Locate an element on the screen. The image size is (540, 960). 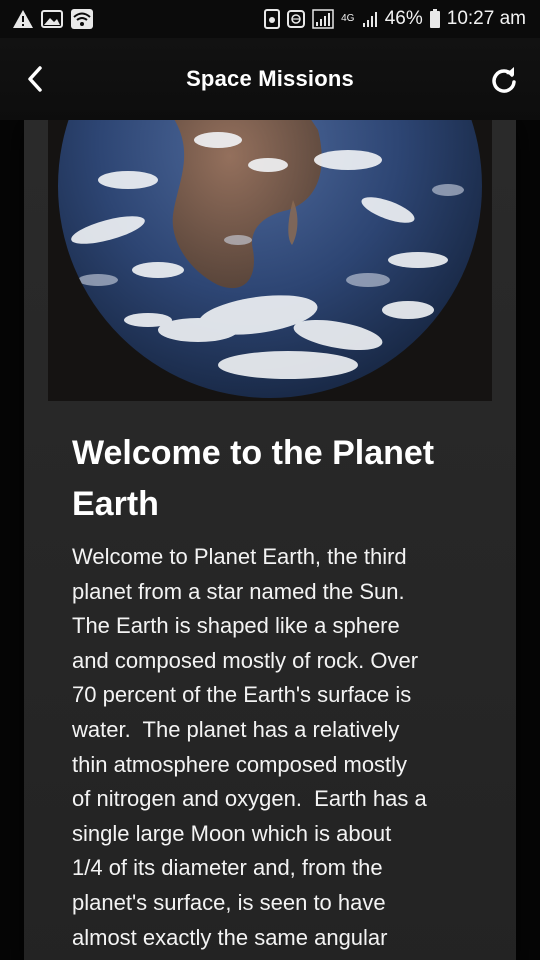
status-bar: 4G 46% 10:27 am is located at coordinates (270, 19).